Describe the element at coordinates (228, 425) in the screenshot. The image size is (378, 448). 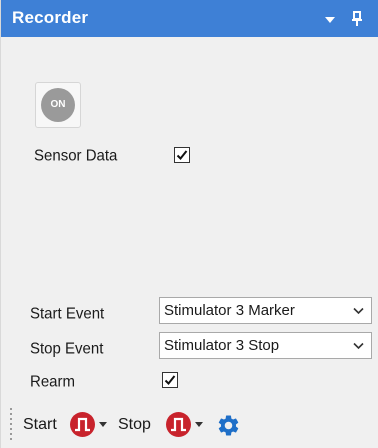
I see `gear-icon` at that location.